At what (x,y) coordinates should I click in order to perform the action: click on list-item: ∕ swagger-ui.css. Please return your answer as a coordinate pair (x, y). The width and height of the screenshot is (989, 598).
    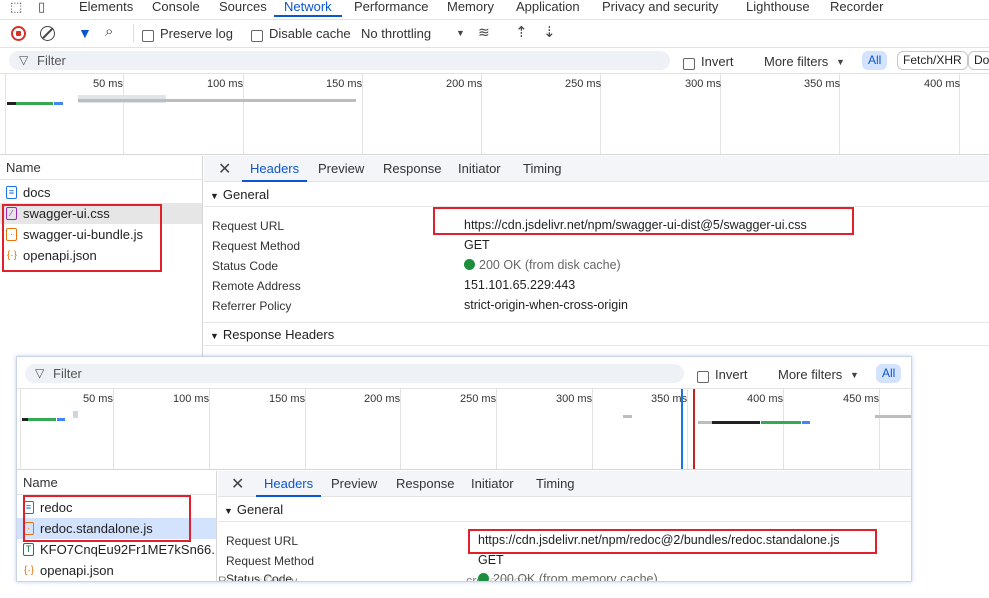
    Looking at the image, I should click on (101, 213).